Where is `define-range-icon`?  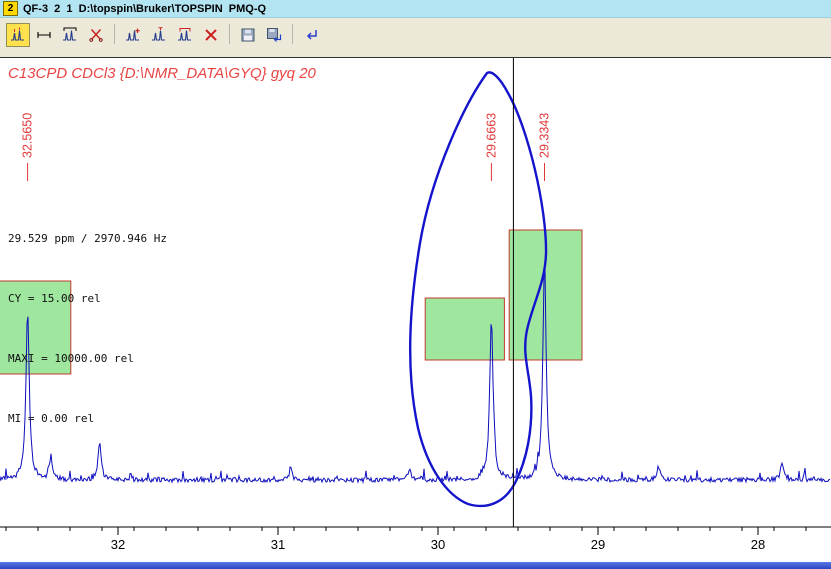
define-range-icon is located at coordinates (185, 35).